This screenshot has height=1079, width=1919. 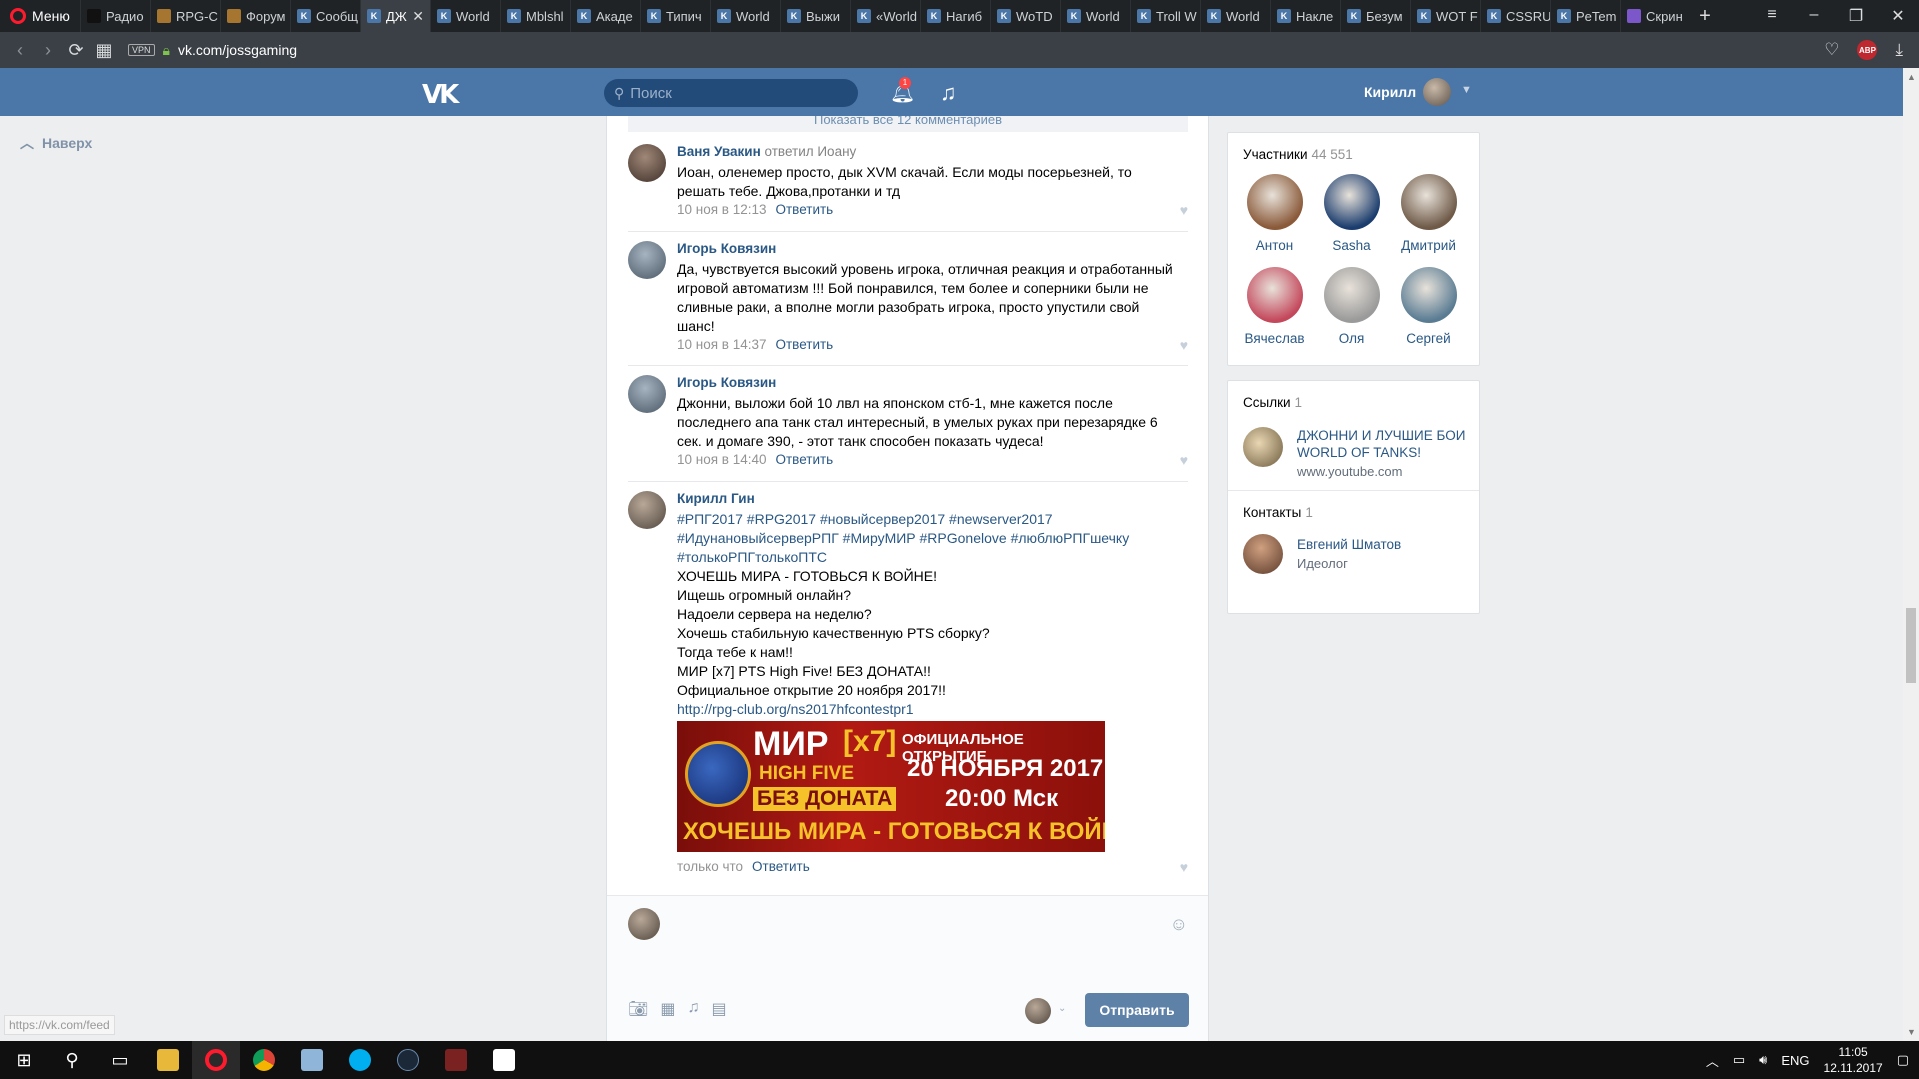 What do you see at coordinates (255, 16) in the screenshot?
I see `browser-tab: Форум` at bounding box center [255, 16].